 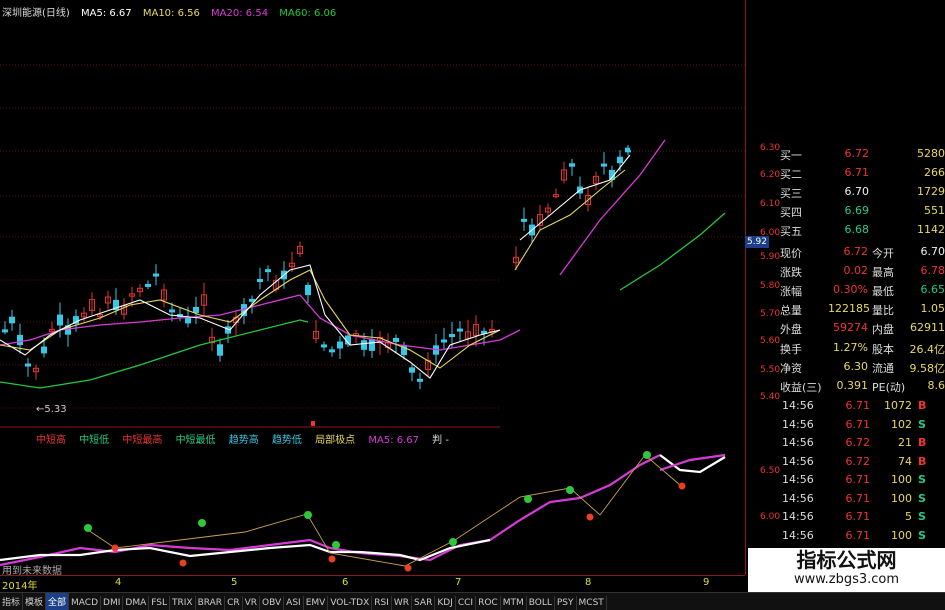 I want to click on ma60-label: MA60: 6.06, so click(x=308, y=13).